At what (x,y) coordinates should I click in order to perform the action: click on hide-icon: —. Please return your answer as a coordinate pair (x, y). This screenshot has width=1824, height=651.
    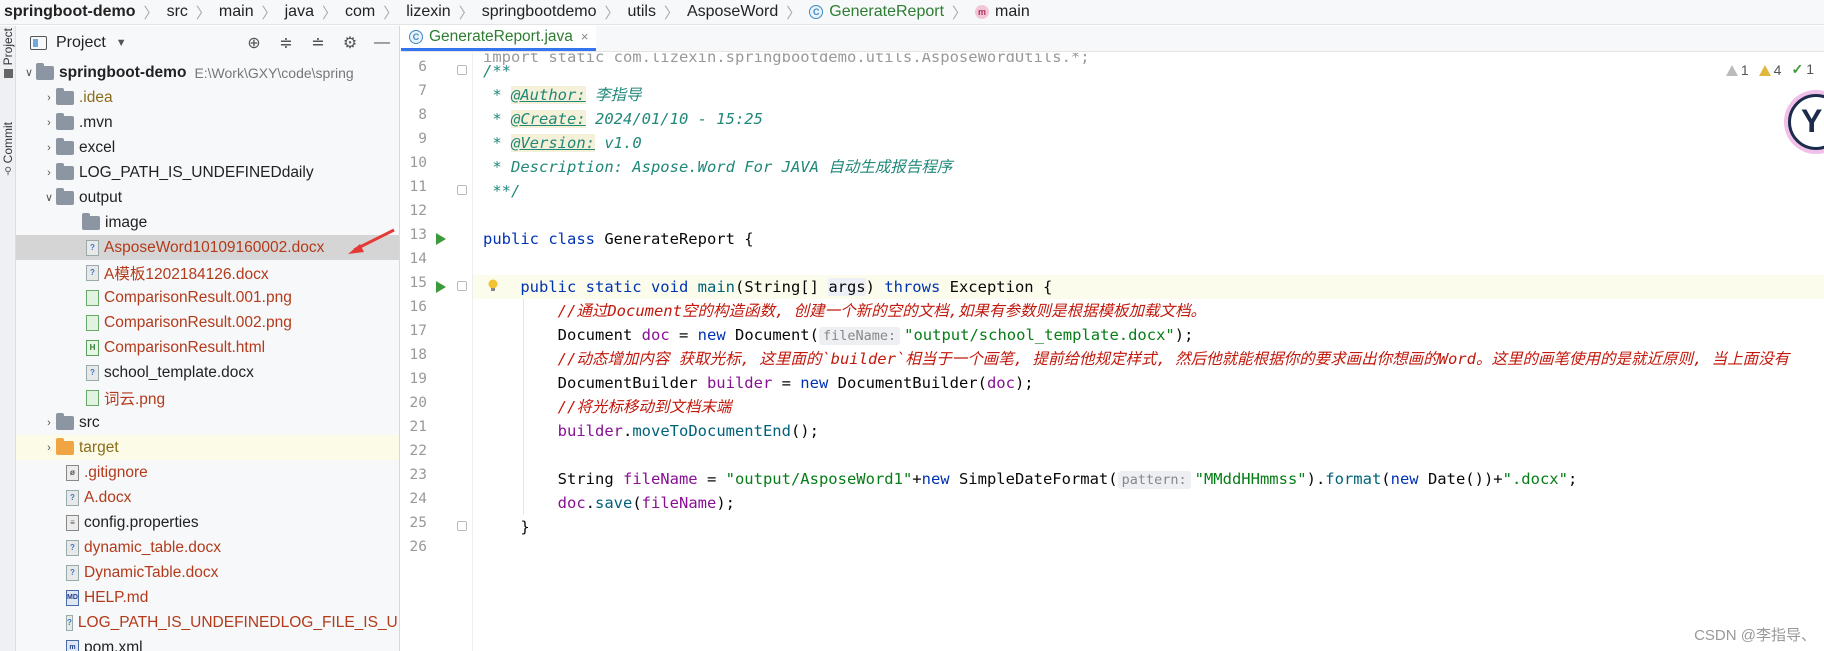
    Looking at the image, I should click on (382, 43).